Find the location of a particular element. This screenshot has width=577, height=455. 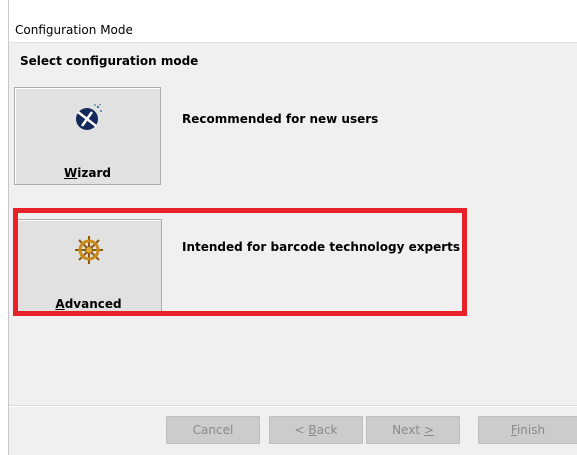

back-button: < Back is located at coordinates (316, 430).